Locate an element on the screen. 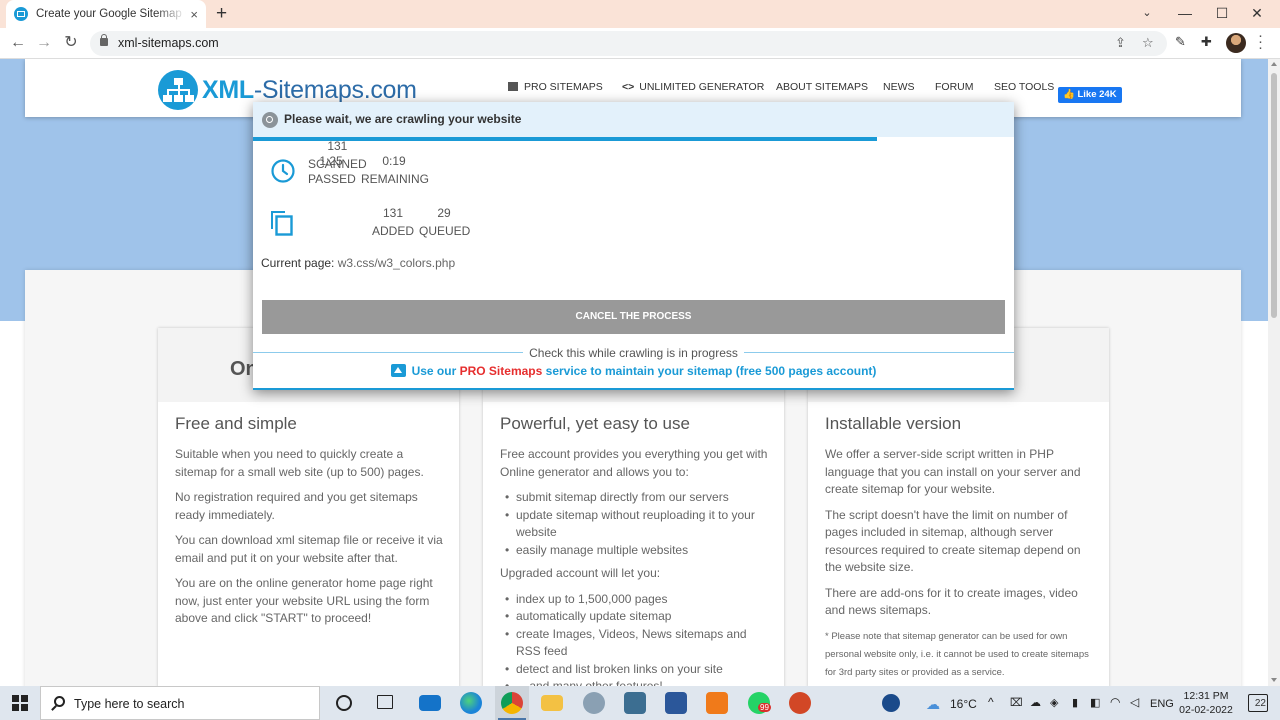 Image resolution: width=1280 pixels, height=720 pixels. tray-wifi-icon: ◠ is located at coordinates (1115, 702).